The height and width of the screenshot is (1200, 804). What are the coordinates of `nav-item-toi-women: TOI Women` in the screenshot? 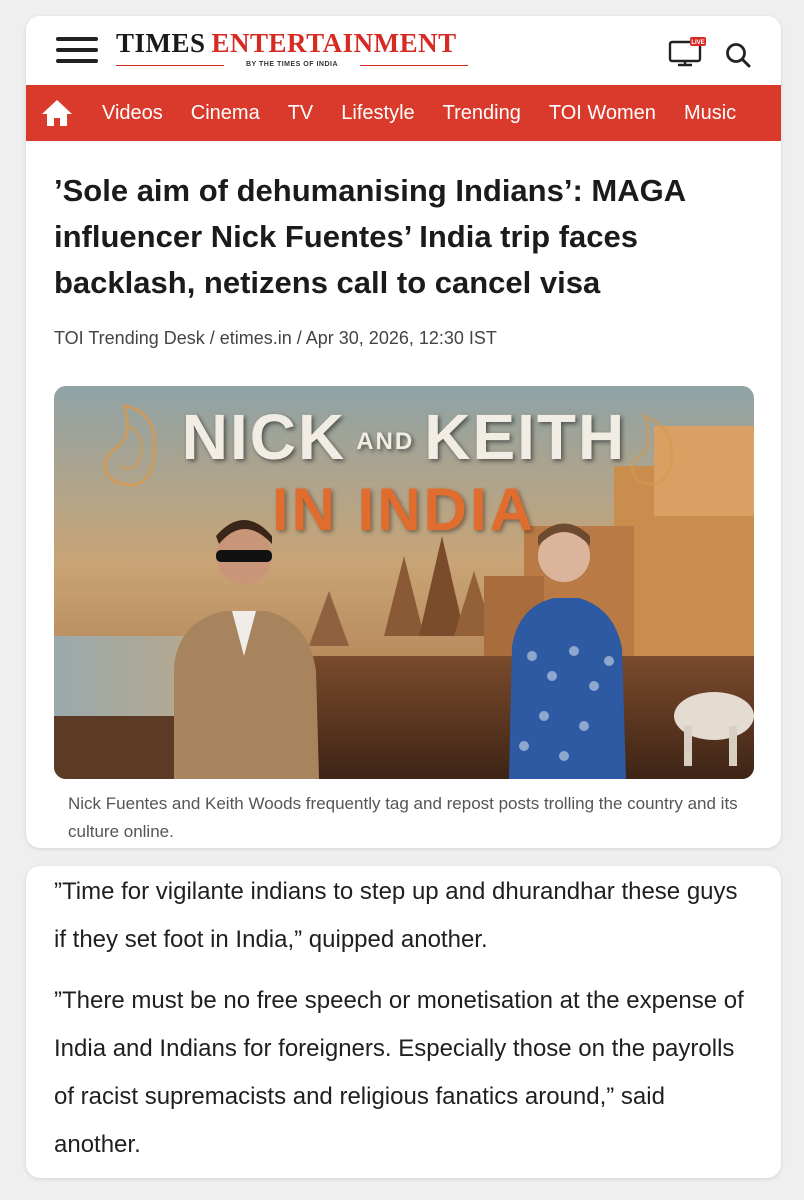 It's located at (602, 113).